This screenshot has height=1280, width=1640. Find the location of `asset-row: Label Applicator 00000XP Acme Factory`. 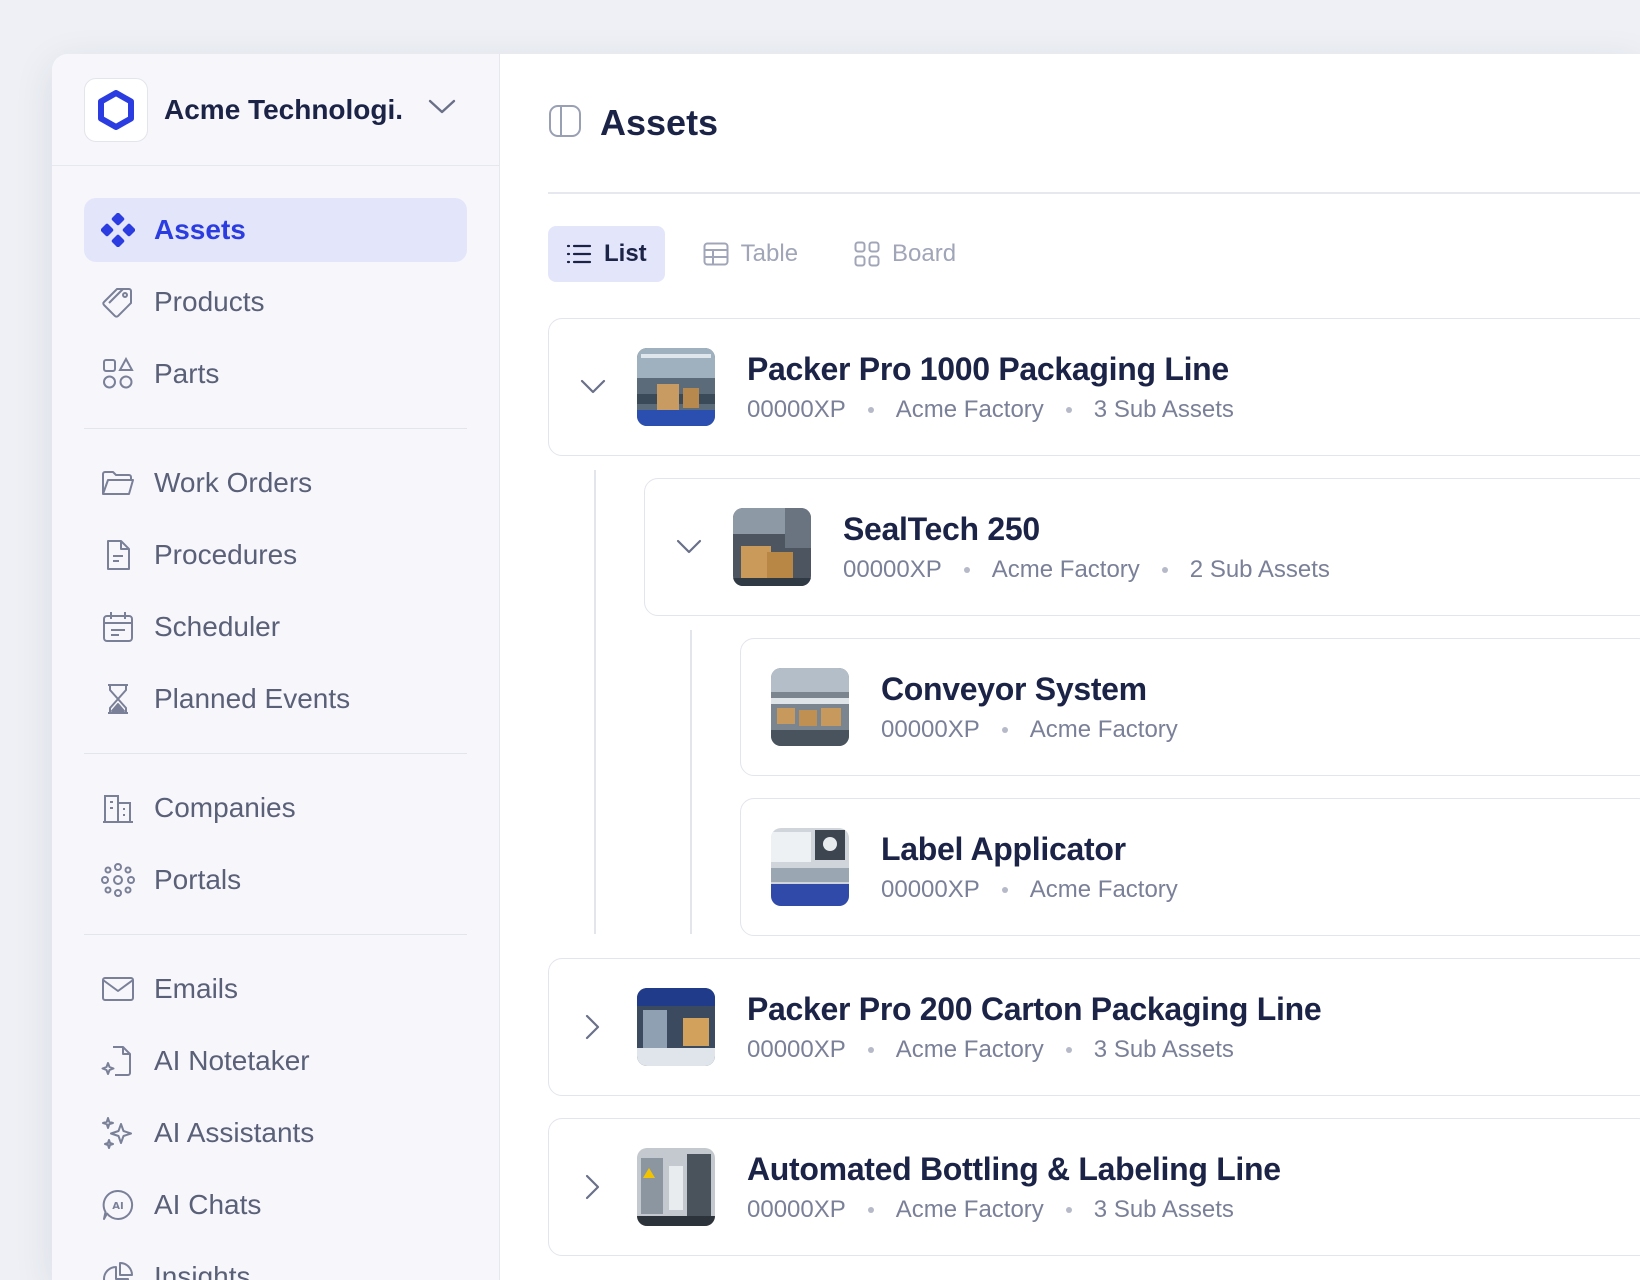

asset-row: Label Applicator 00000XP Acme Factory is located at coordinates (1190, 867).